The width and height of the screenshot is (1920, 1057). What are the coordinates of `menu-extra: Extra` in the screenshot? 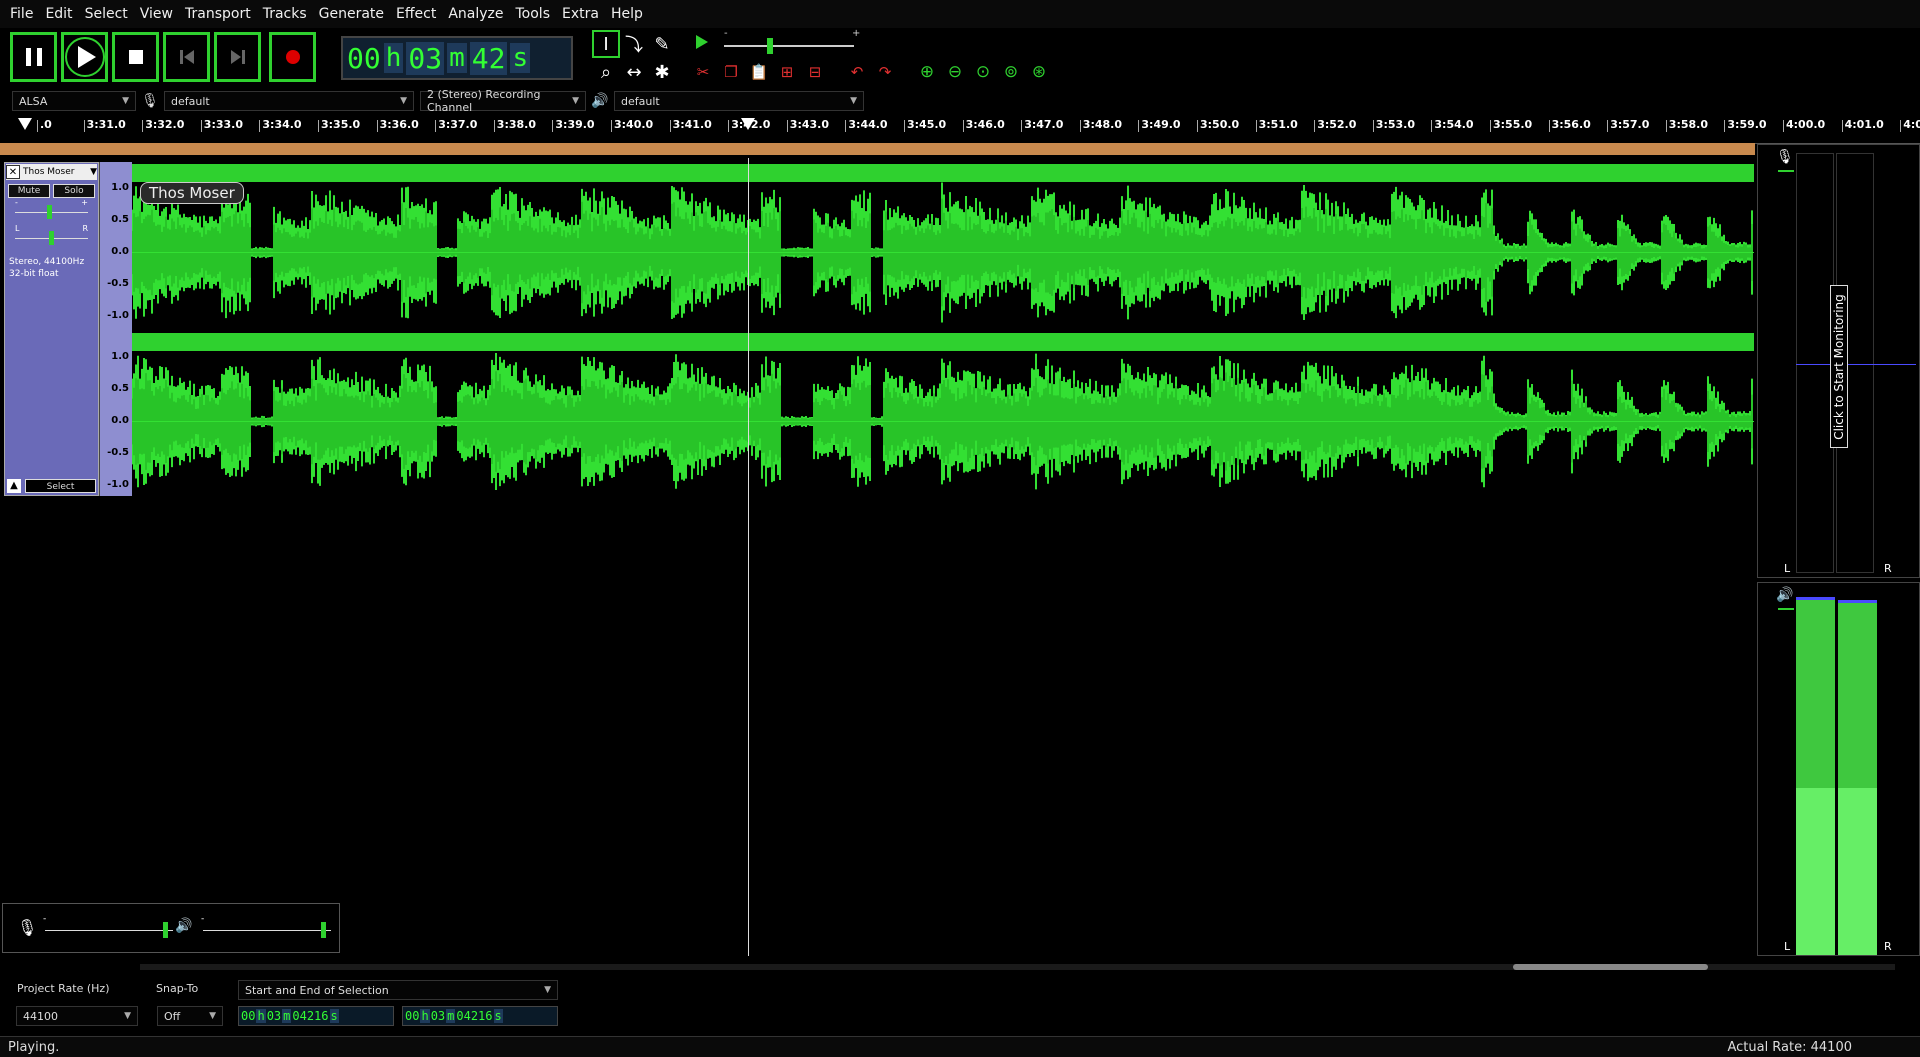 It's located at (580, 14).